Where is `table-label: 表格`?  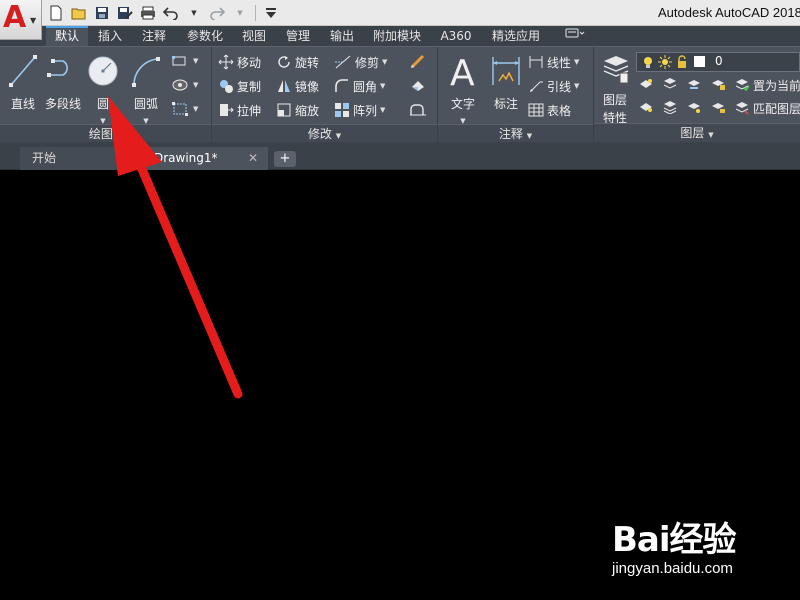 table-label: 表格 is located at coordinates (559, 110).